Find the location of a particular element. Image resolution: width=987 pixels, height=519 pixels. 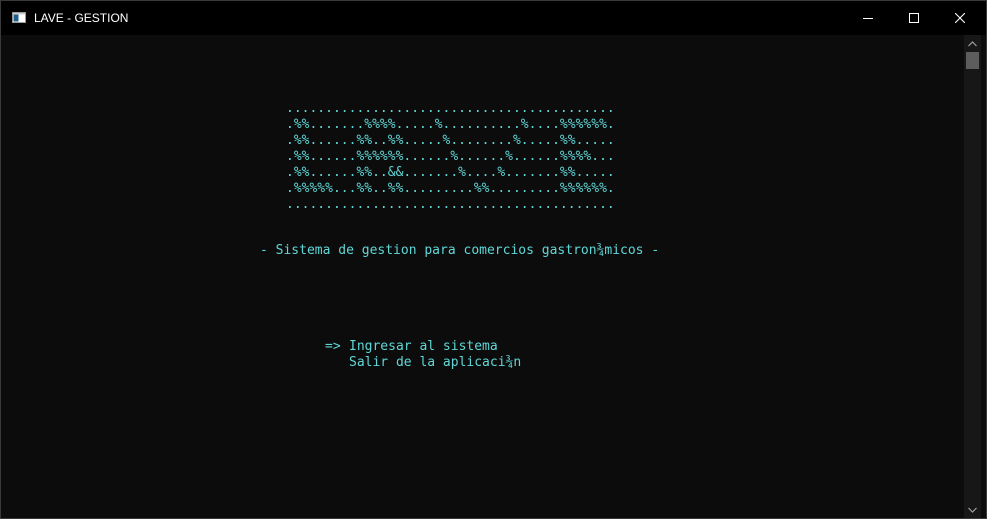

scroll-up-button is located at coordinates (972, 43).